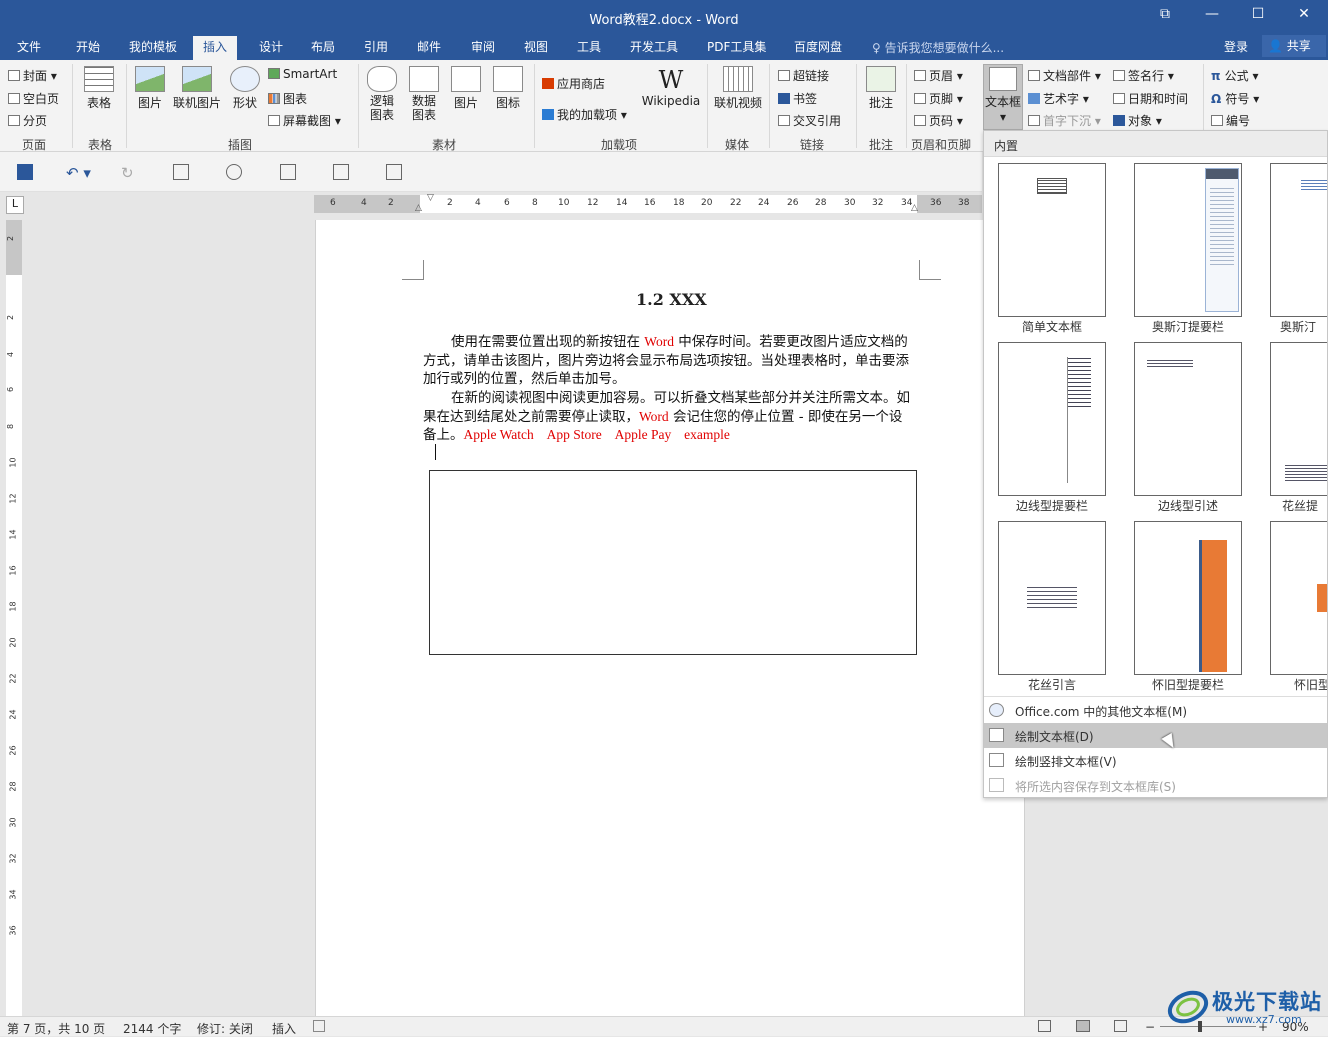  I want to click on footer-button: 页脚 ▾, so click(938, 98).